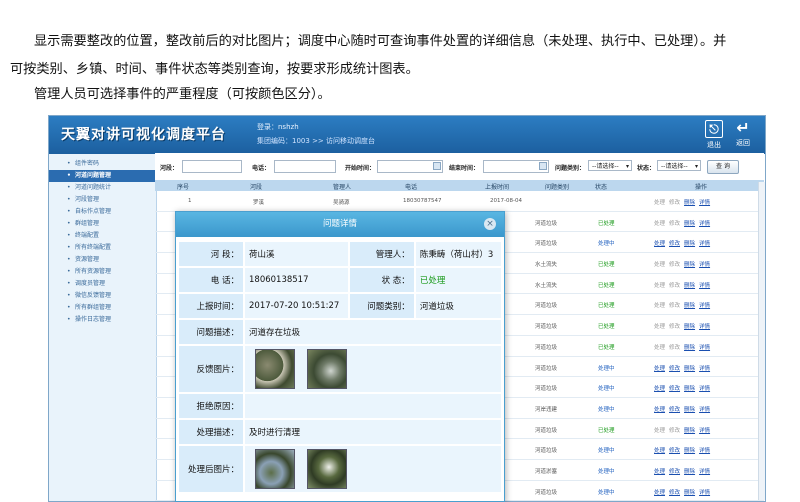  Describe the element at coordinates (761, 341) in the screenshot. I see `table-scrollbar` at that location.